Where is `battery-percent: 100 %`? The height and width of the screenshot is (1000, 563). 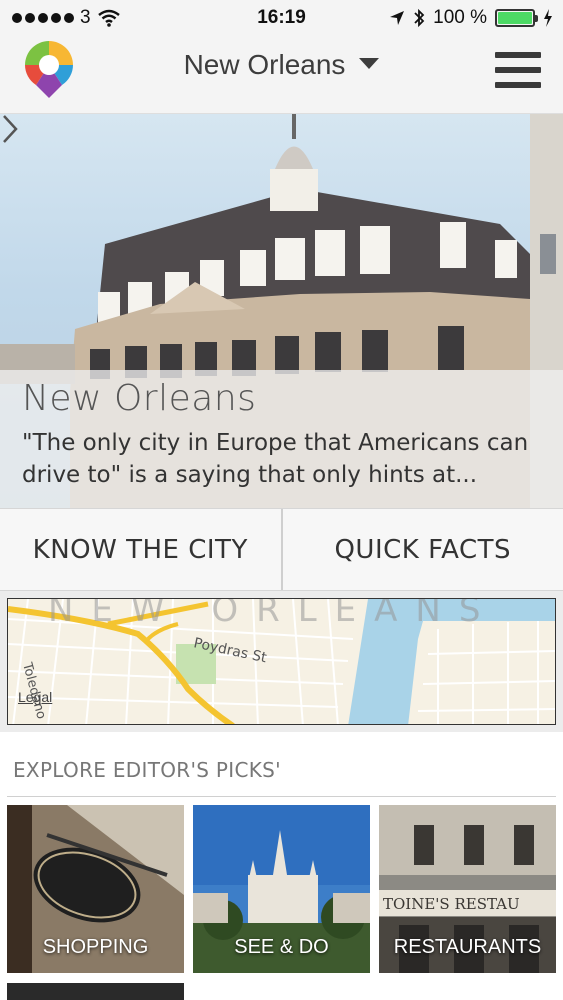
battery-percent: 100 % is located at coordinates (460, 17).